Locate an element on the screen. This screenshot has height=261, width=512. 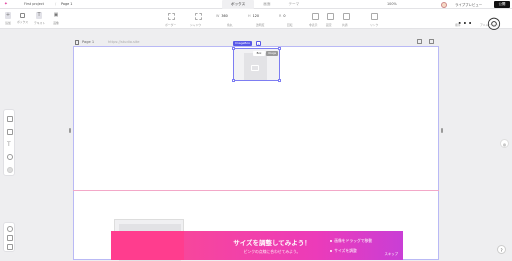
height-value: 120 is located at coordinates (256, 16).